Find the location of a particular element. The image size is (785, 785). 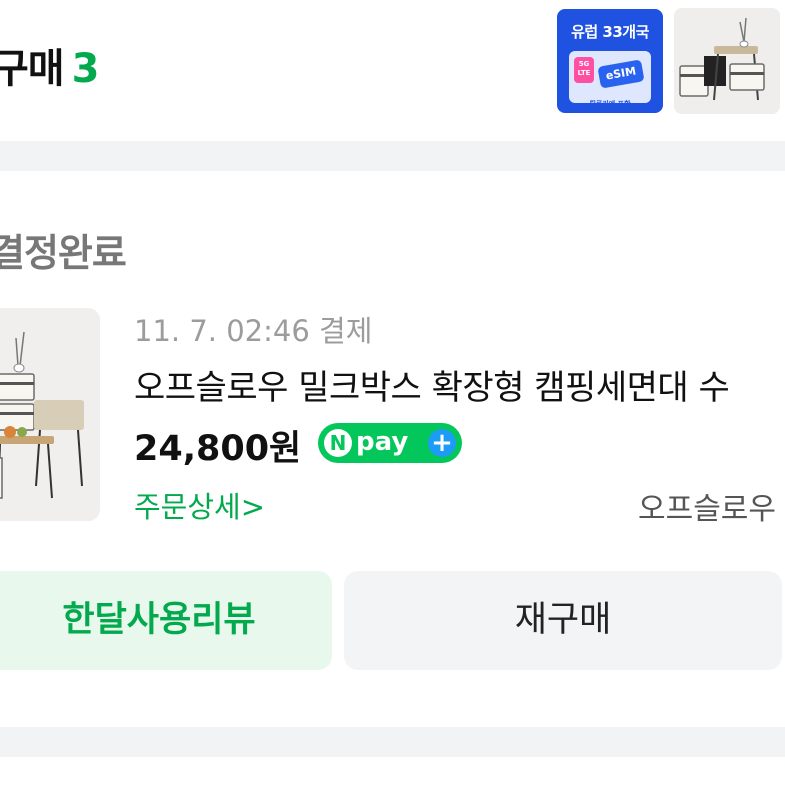

npay-label: pay is located at coordinates (382, 442).